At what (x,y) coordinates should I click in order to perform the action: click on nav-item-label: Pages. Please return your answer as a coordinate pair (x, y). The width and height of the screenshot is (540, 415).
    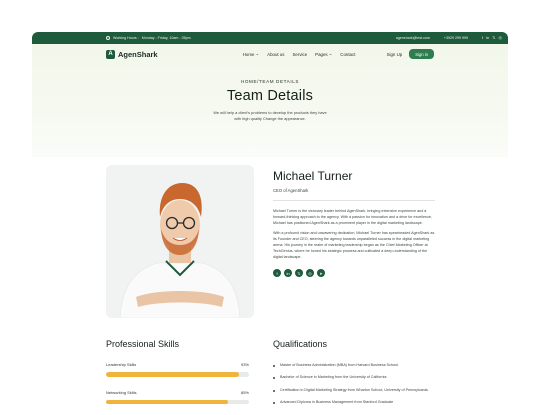
    Looking at the image, I should click on (321, 54).